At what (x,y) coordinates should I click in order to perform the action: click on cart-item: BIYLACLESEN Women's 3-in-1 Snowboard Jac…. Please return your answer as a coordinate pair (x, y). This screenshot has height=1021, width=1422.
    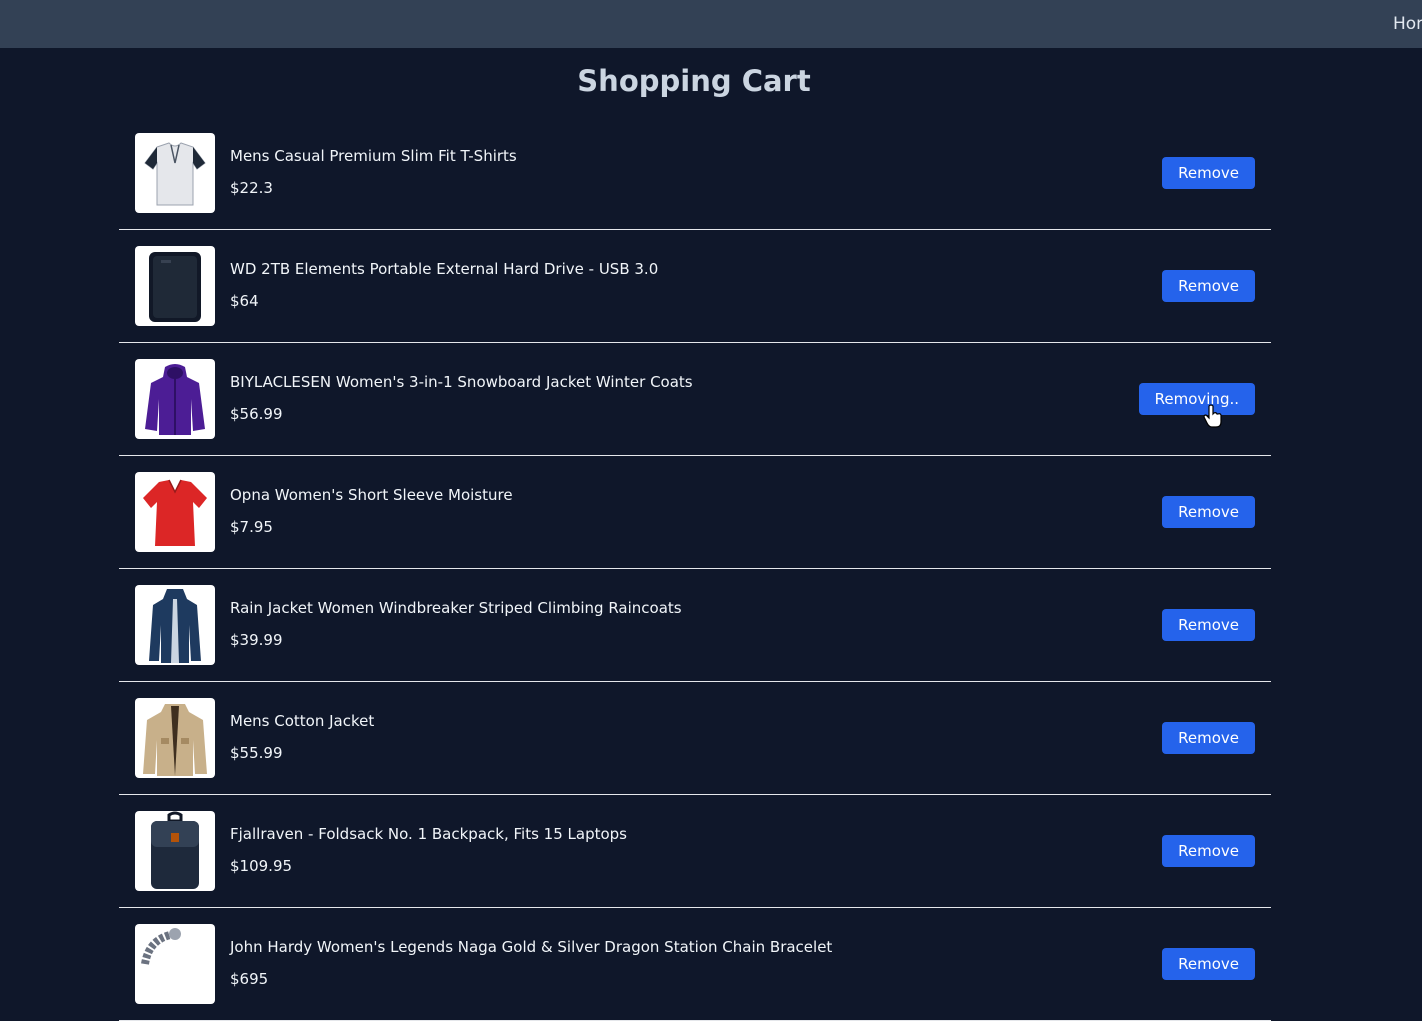
    Looking at the image, I should click on (695, 399).